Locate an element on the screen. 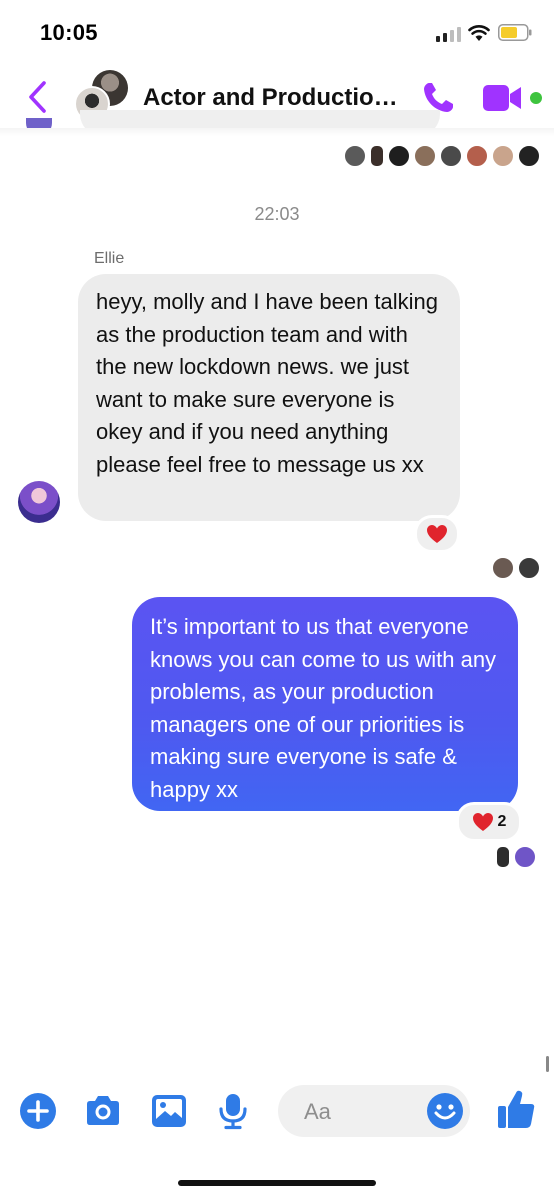 Image resolution: width=554 pixels, height=1200 pixels. online-status-dot is located at coordinates (536, 98).